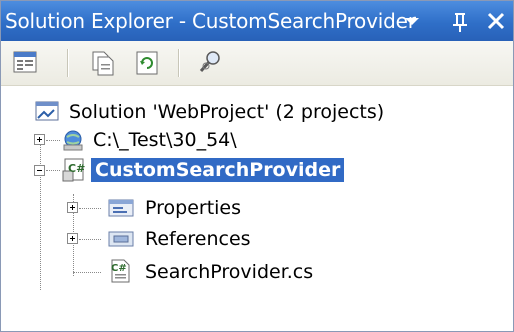  What do you see at coordinates (165, 140) in the screenshot?
I see `tree-node-label: C:\_Test\30_54\` at bounding box center [165, 140].